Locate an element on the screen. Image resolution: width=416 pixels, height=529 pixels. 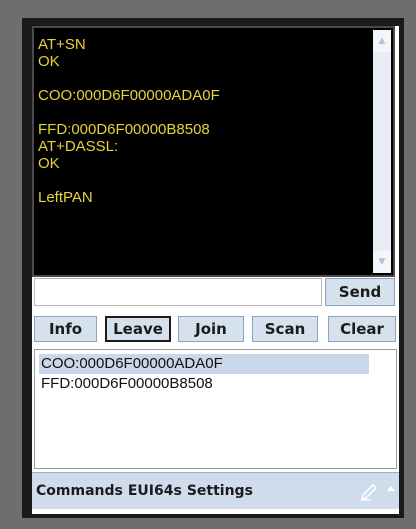
sip-up-arrow-icon is located at coordinates (391, 488).